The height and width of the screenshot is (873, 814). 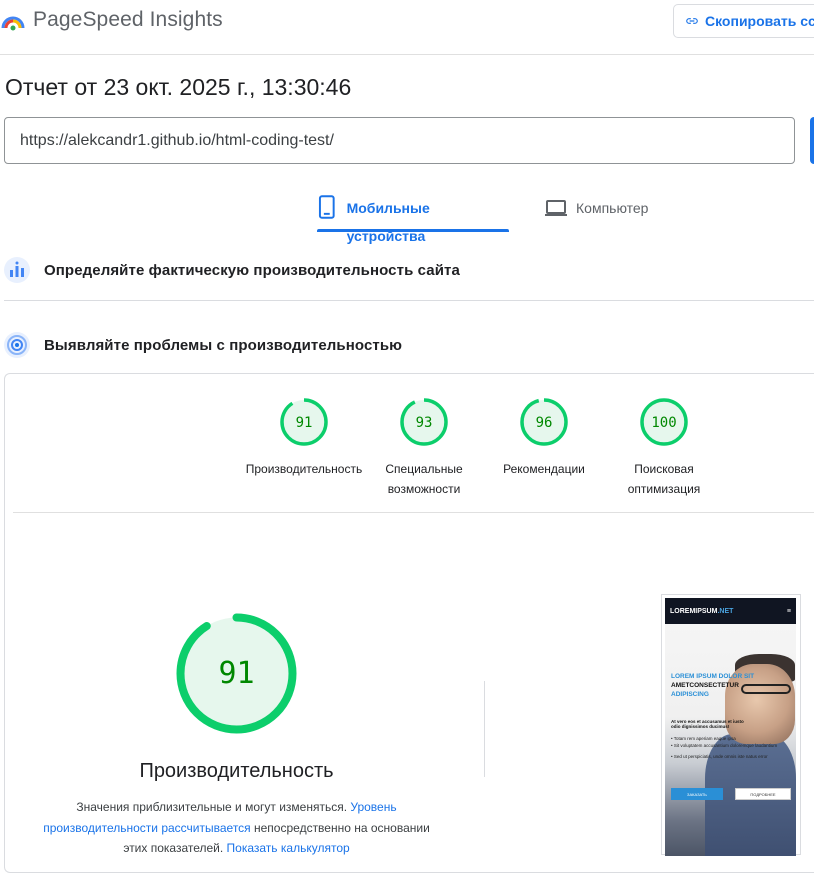 What do you see at coordinates (288, 848) in the screenshot?
I see `show-calculator-link: Показать калькулятор` at bounding box center [288, 848].